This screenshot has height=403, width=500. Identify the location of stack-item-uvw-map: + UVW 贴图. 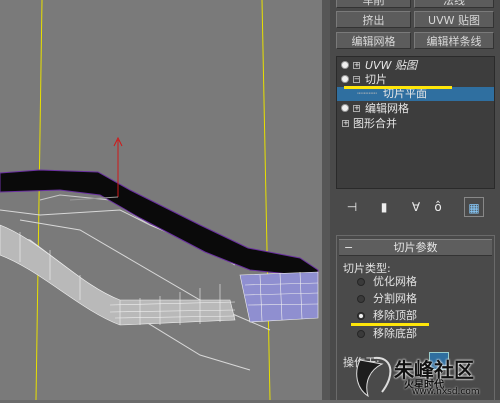
(415, 66).